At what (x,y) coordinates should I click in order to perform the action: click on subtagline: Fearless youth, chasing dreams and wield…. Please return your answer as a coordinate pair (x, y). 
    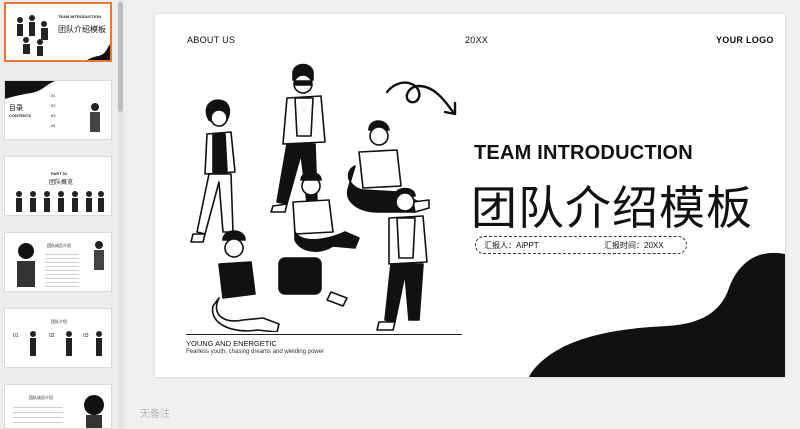
    Looking at the image, I should click on (255, 352).